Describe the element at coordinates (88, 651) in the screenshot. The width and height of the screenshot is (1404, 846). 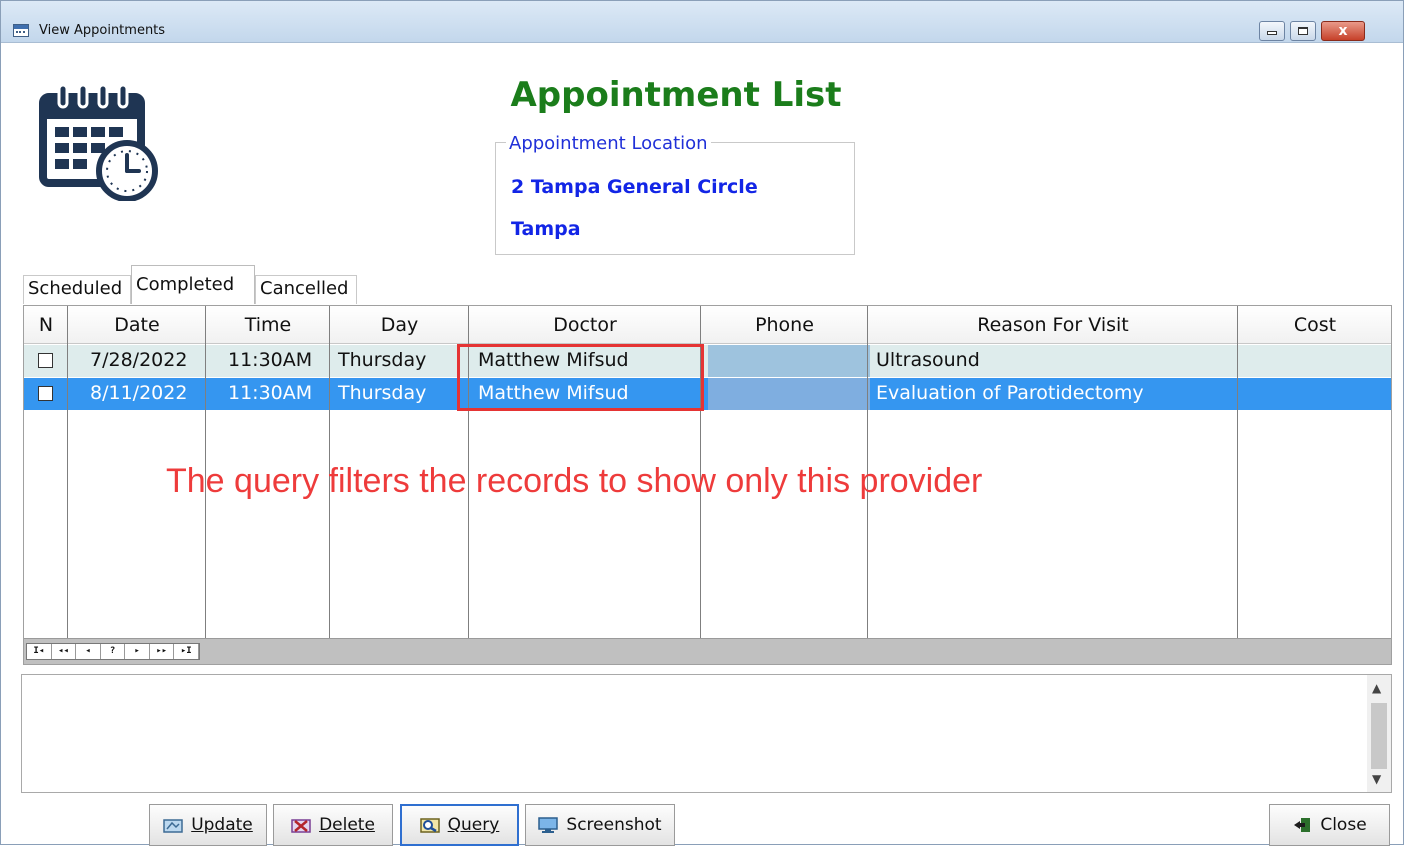
I see `prev-record-button: ◂` at that location.